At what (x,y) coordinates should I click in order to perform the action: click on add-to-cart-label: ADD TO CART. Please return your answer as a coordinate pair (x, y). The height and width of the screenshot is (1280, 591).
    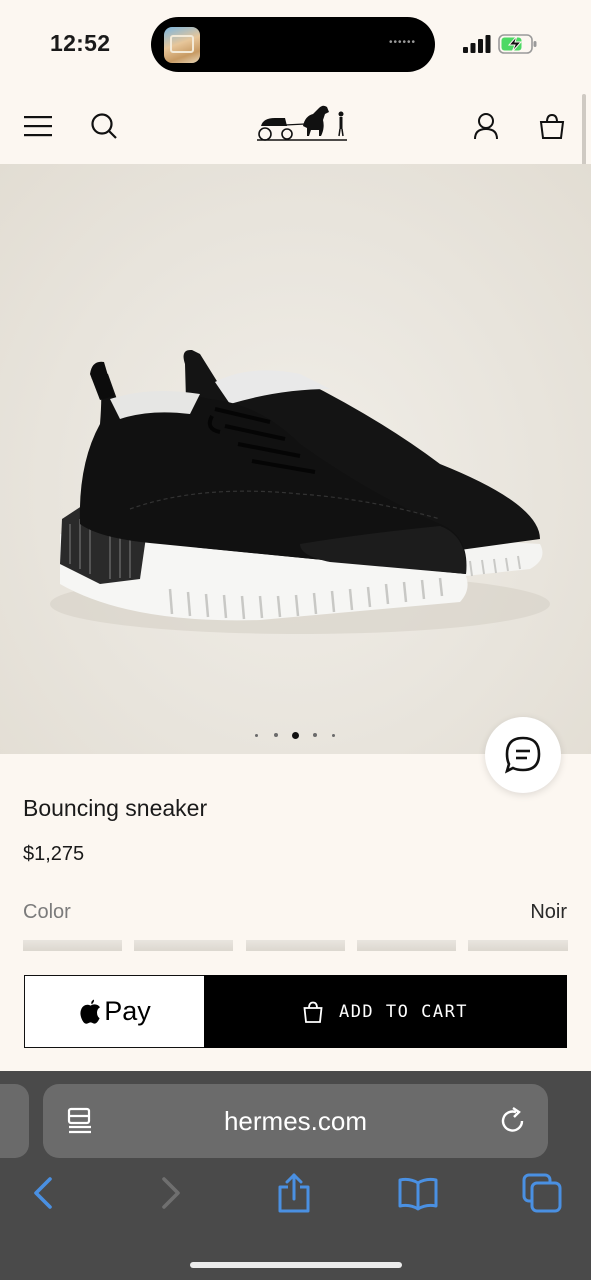
    Looking at the image, I should click on (403, 1011).